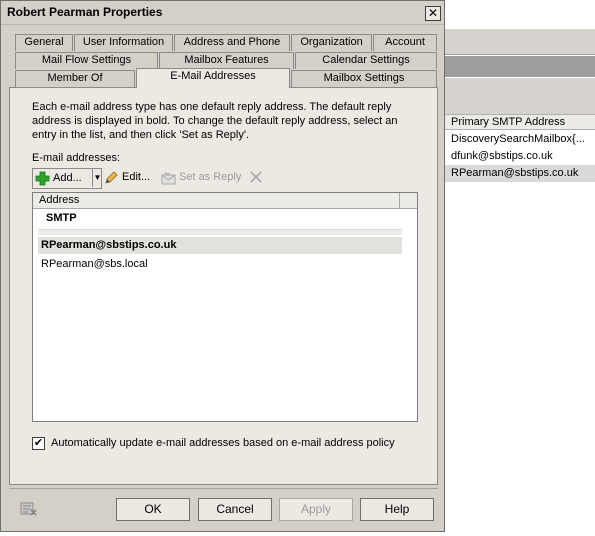 This screenshot has height=536, width=595. What do you see at coordinates (364, 78) in the screenshot?
I see `tab-mailbox-settings: Mailbox Settings` at bounding box center [364, 78].